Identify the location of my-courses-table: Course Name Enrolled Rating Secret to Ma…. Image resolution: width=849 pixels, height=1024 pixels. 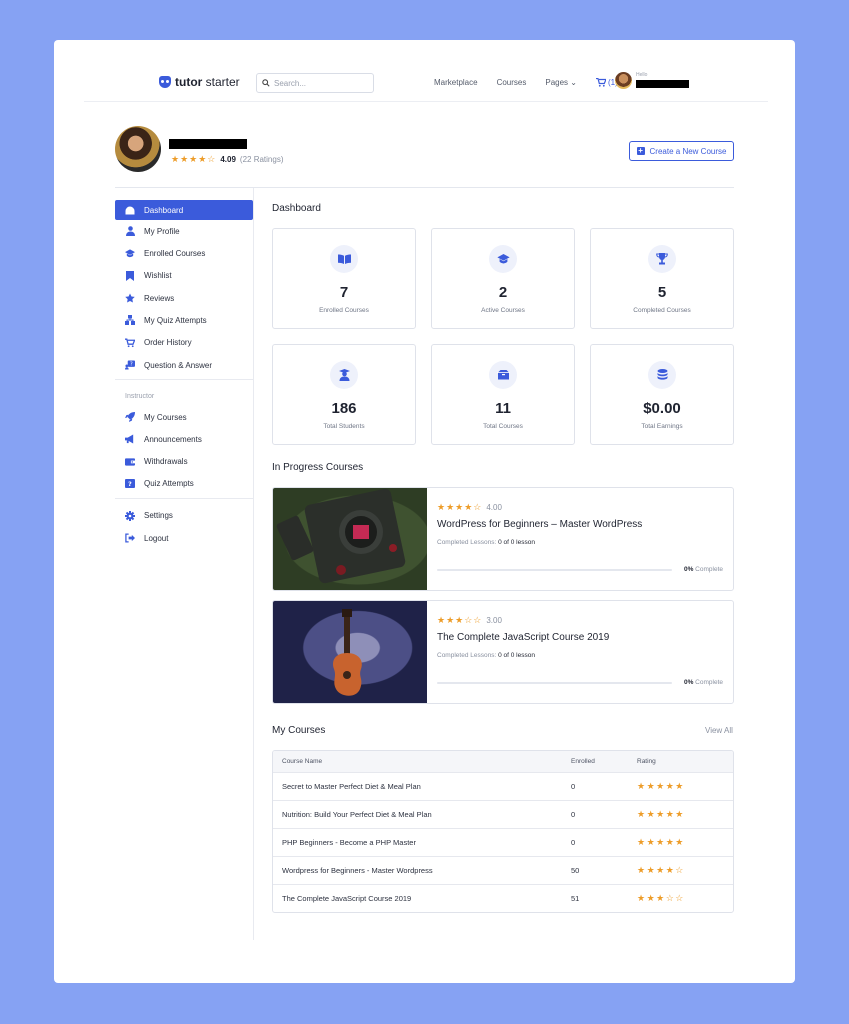
(503, 831).